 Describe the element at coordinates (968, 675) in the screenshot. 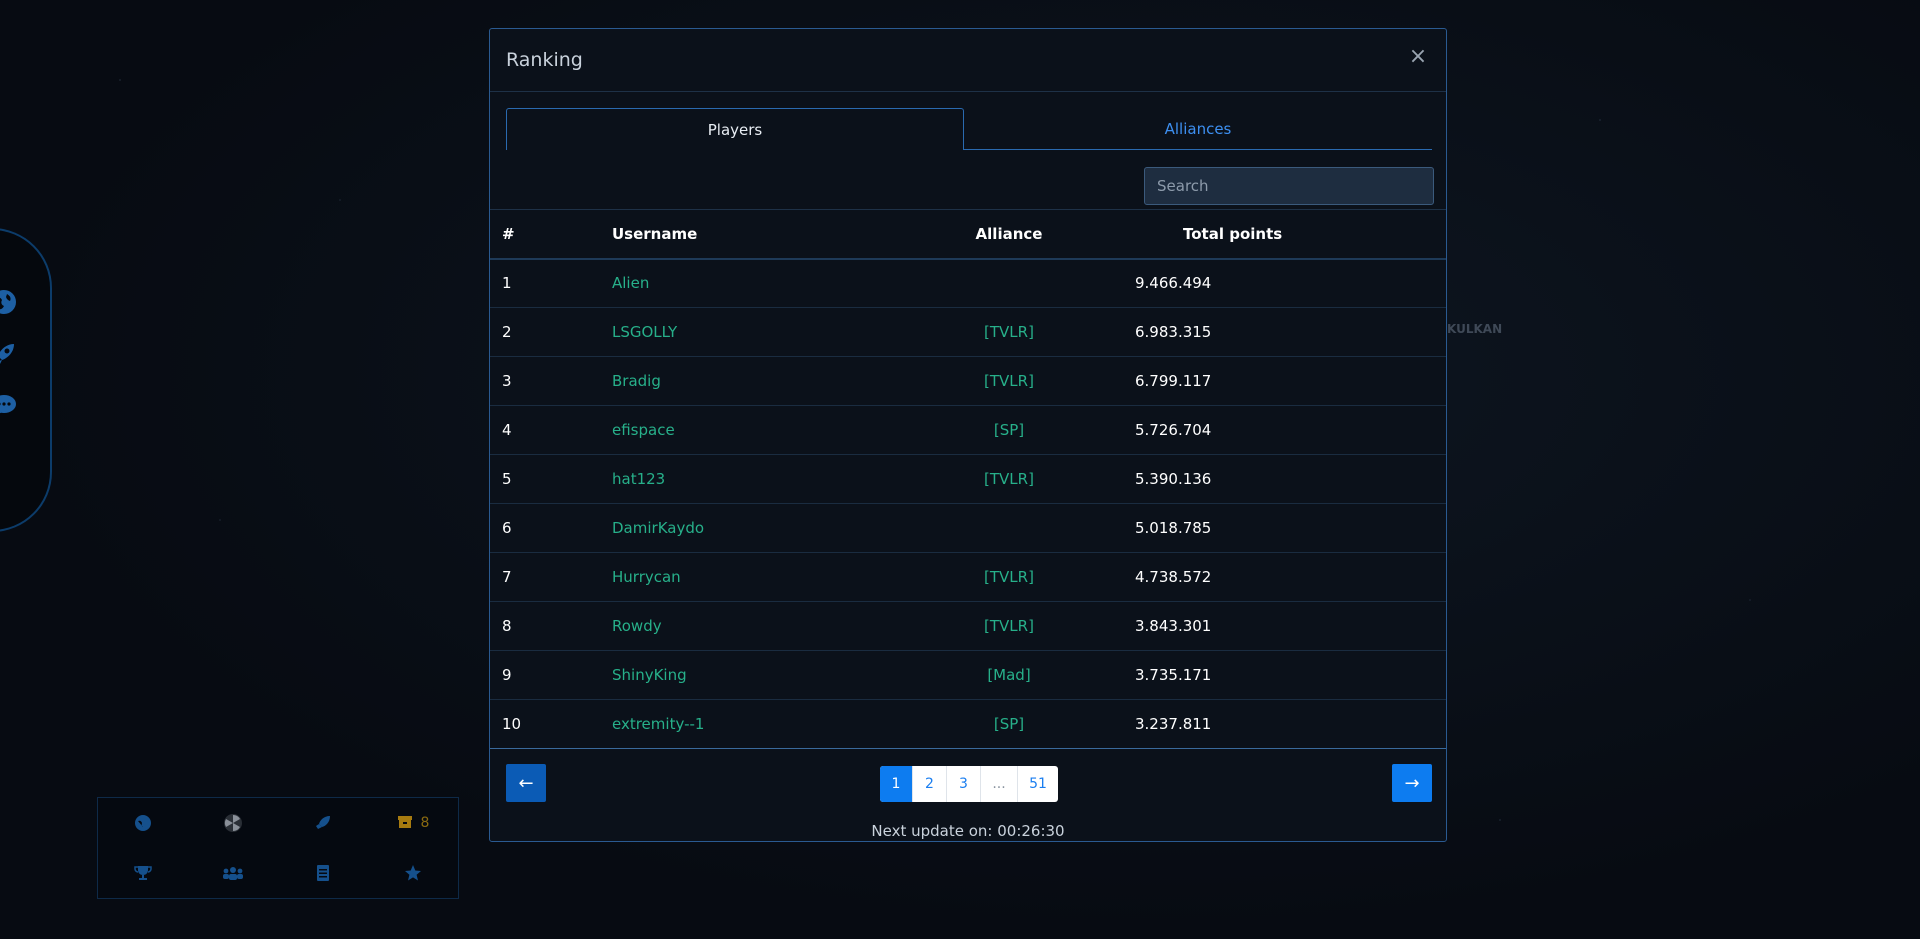

I see `table-row: 9 ShinyKing [Mad] 3.735.171` at that location.